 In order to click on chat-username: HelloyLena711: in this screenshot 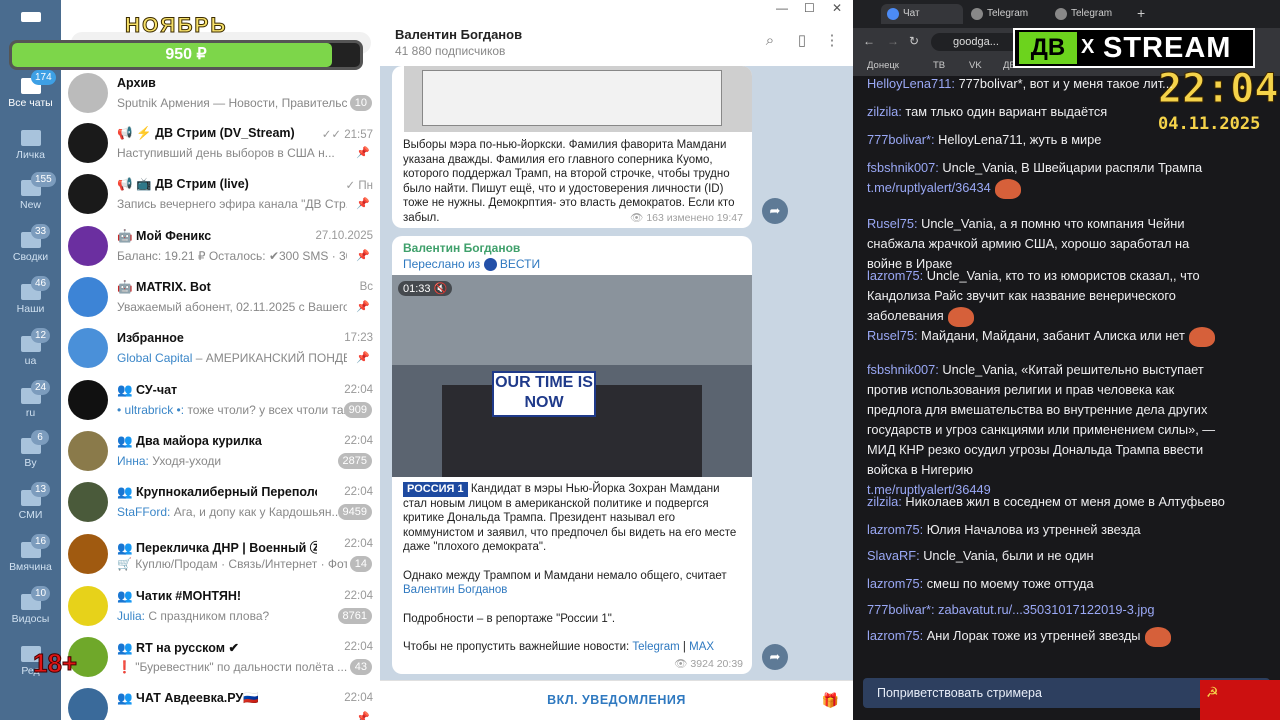, I will do `click(911, 83)`.